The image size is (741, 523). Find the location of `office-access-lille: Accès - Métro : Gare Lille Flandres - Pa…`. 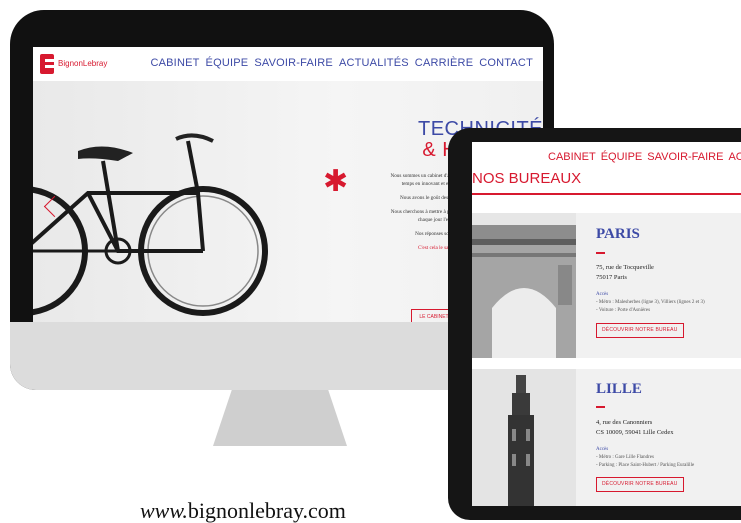

office-access-lille: Accès - Métro : Gare Lille Flandres - Pa… is located at coordinates (645, 458).